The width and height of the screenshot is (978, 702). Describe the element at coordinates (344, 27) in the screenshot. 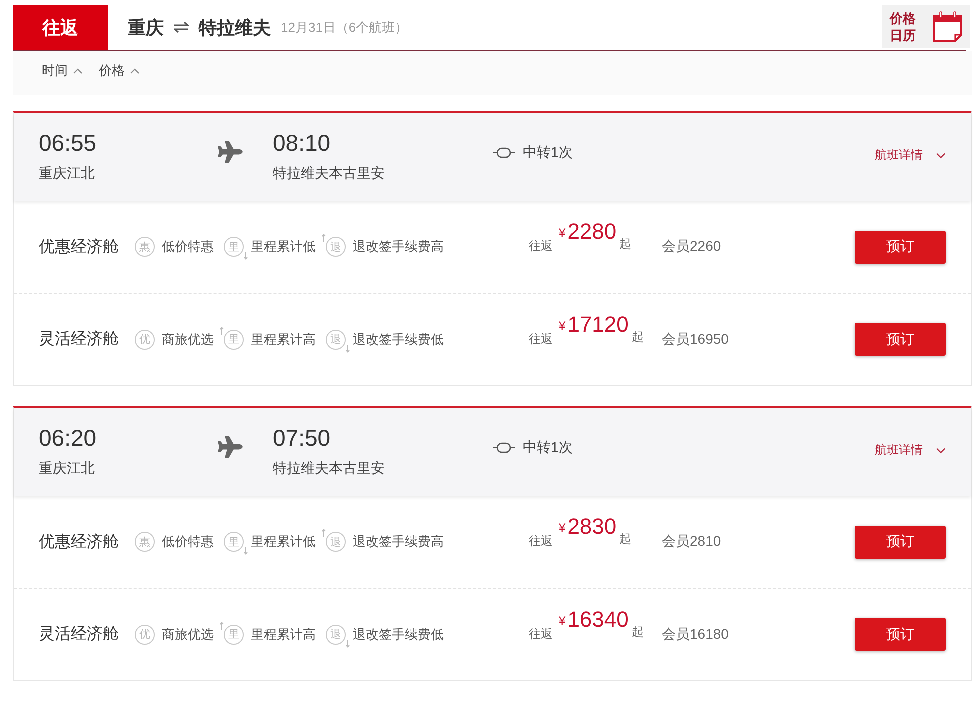

I see `flight-date-info: 12月31日（6个航班）` at that location.